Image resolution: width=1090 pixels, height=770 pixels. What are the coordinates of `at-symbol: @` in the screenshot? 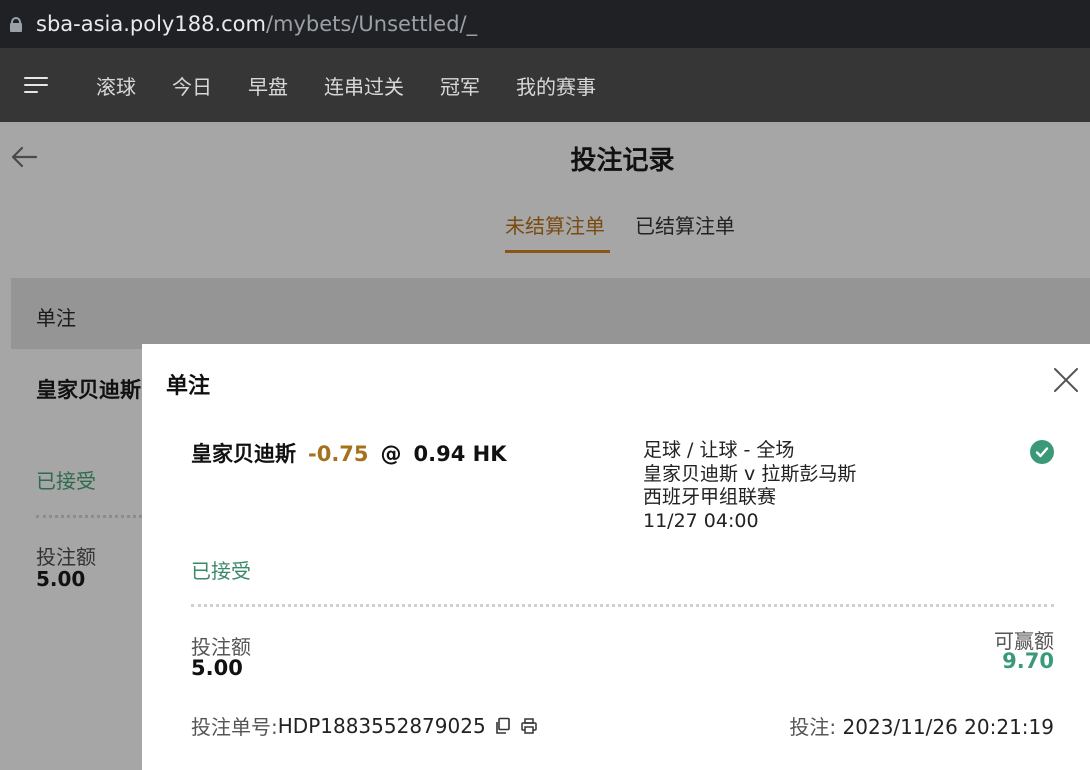 It's located at (391, 454).